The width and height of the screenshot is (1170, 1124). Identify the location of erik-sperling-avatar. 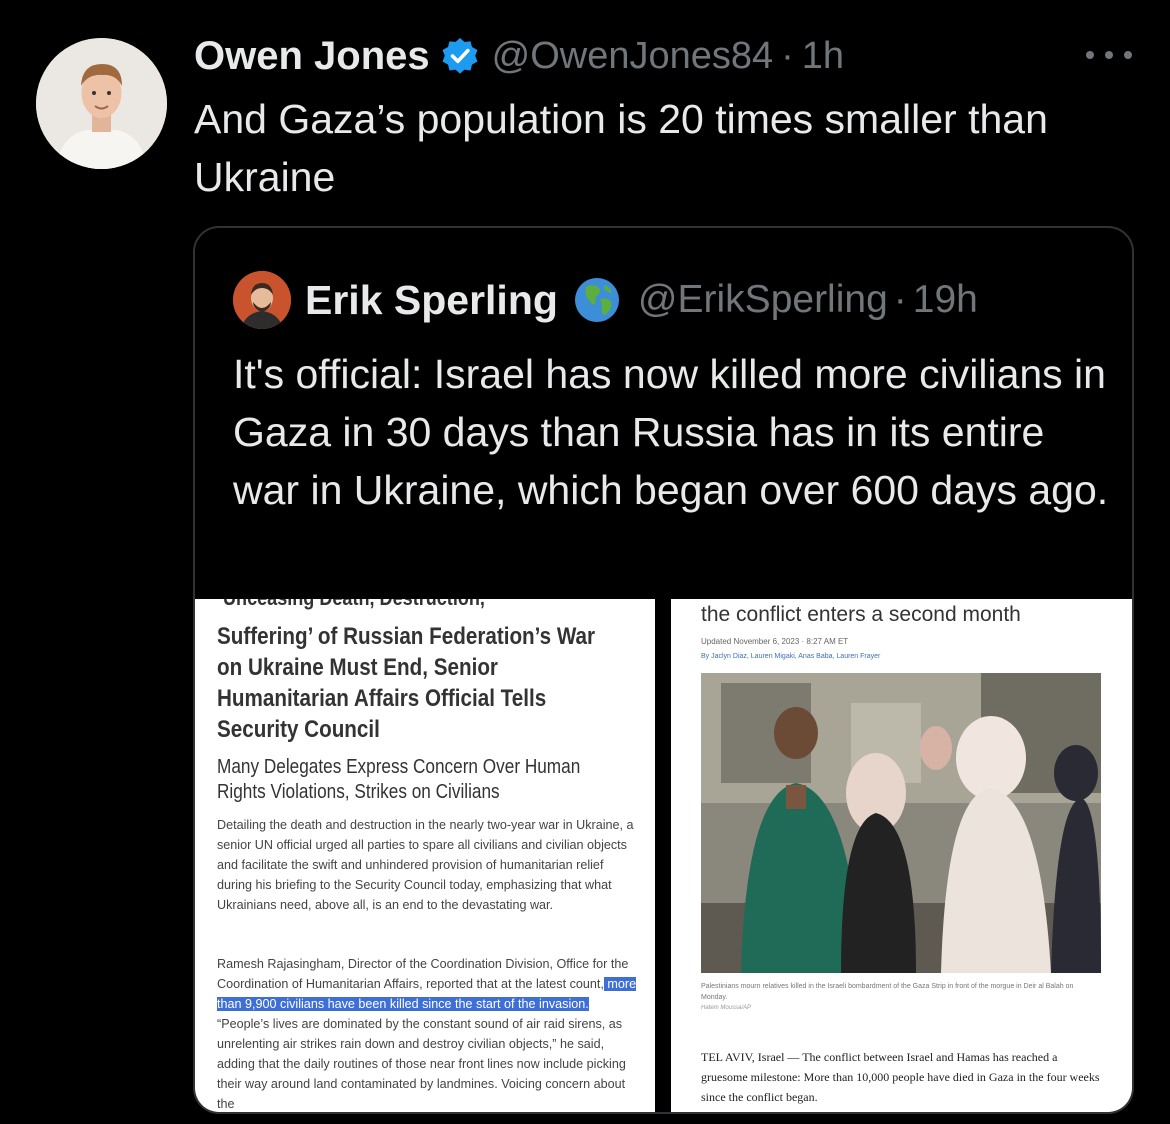
(262, 300).